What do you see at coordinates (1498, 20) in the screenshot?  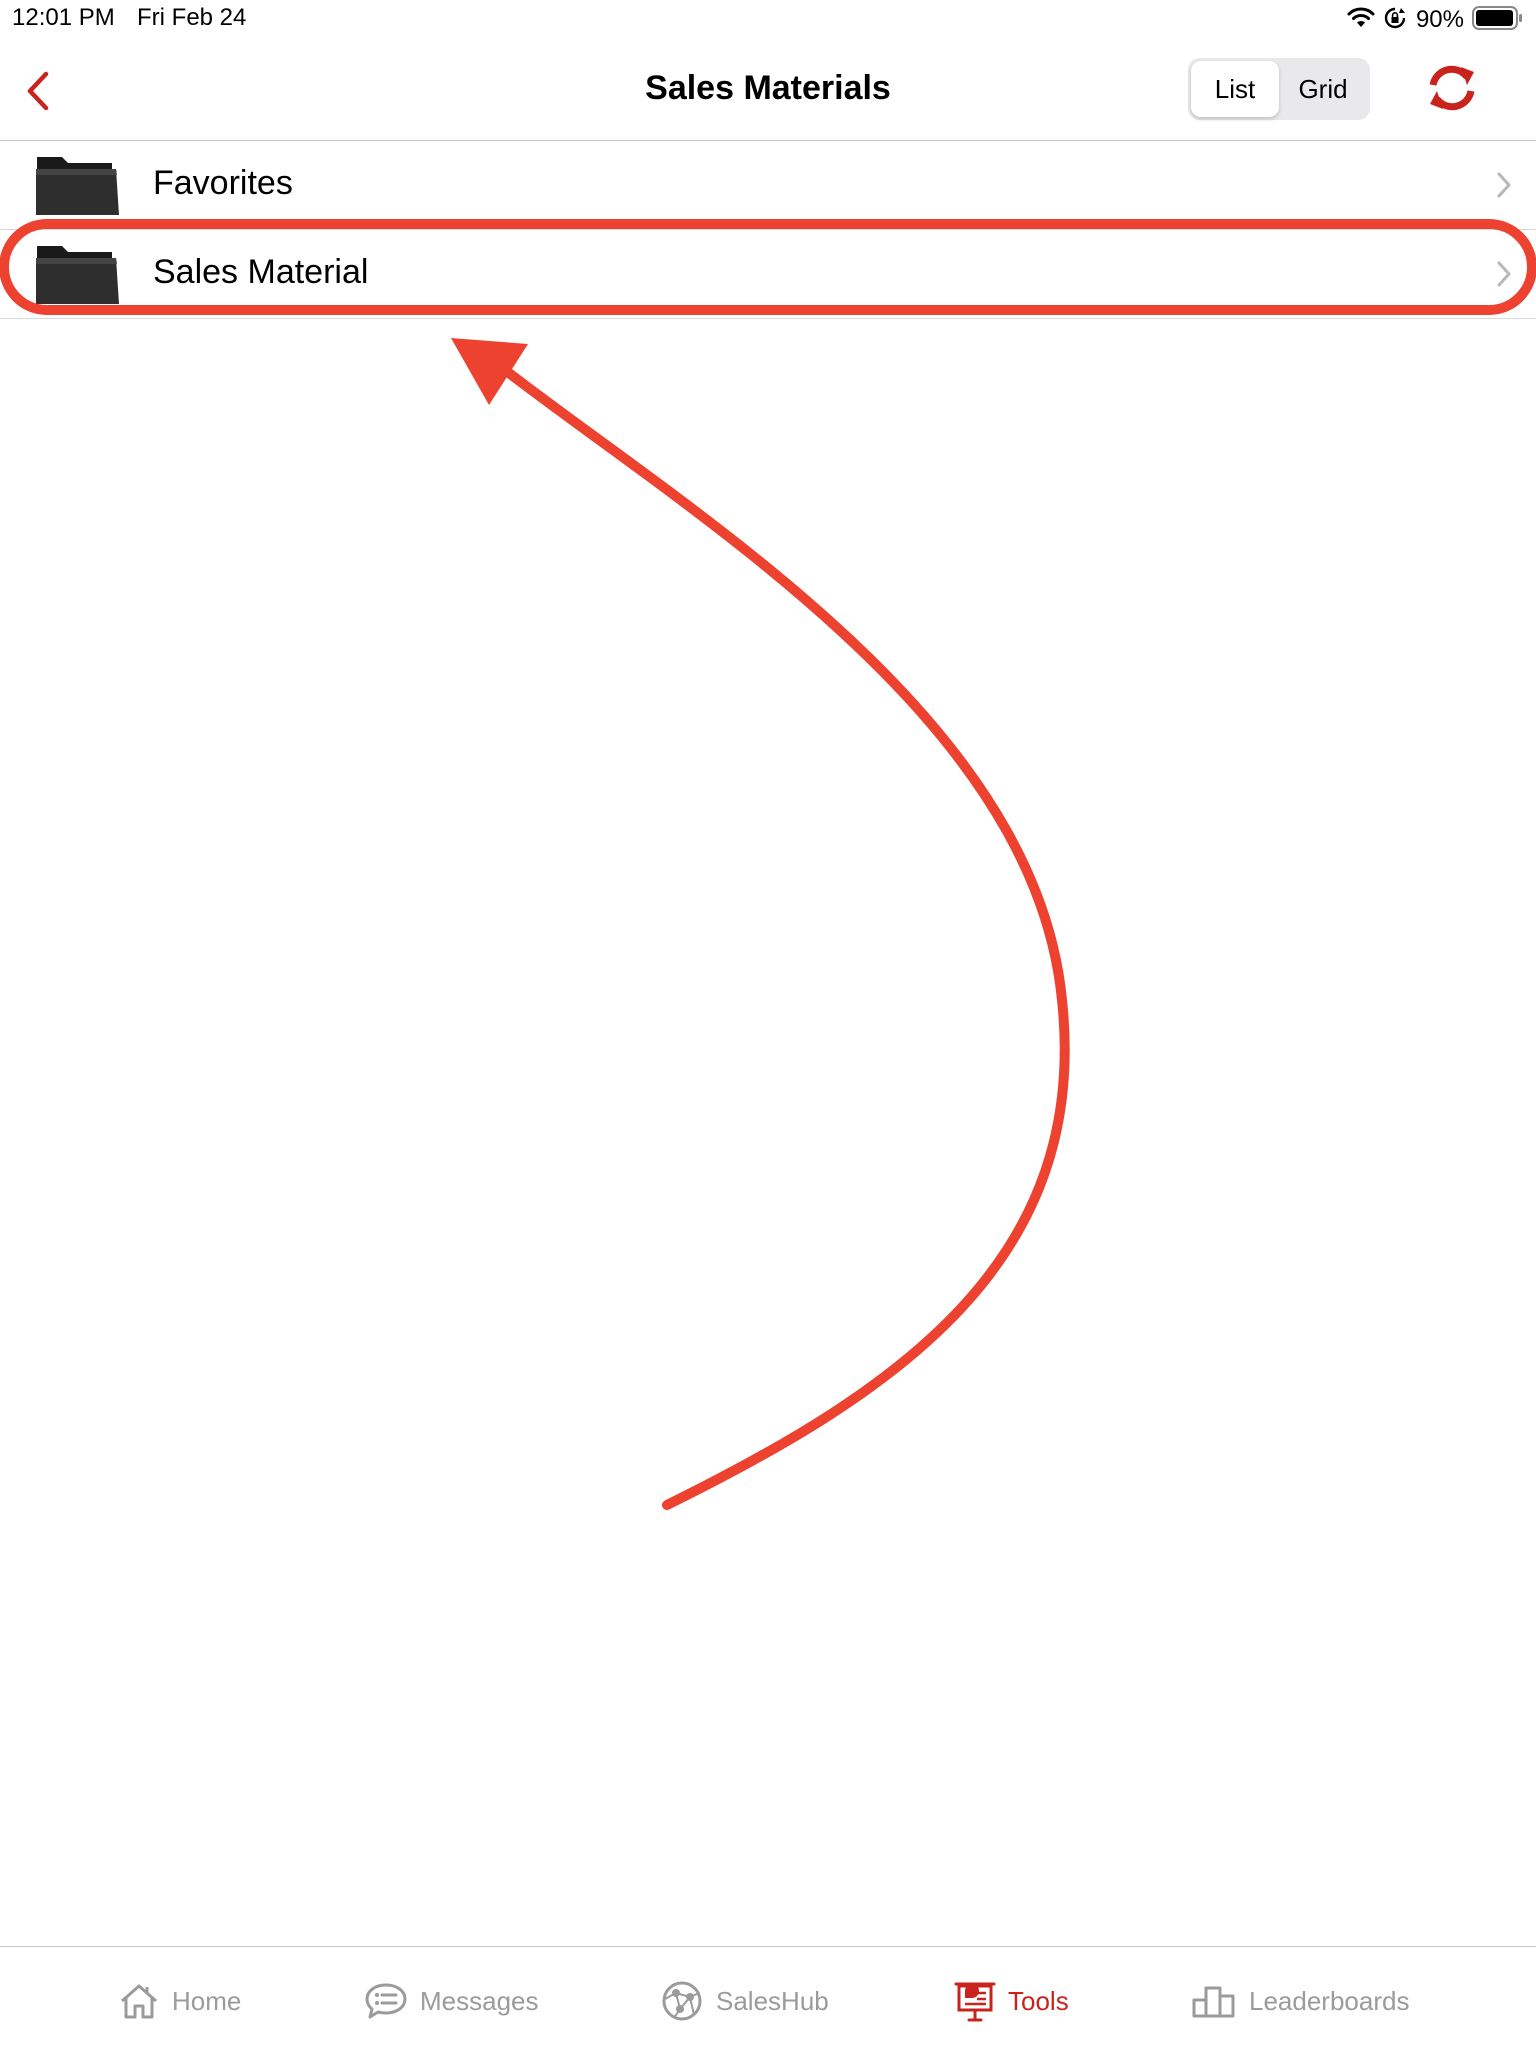 I see `battery-icon` at bounding box center [1498, 20].